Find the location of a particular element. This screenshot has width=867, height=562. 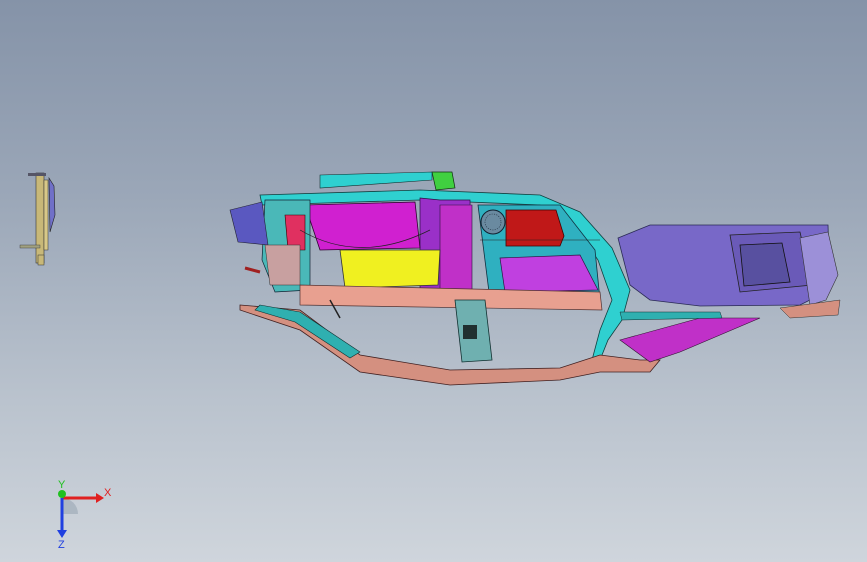

z-axis-label: Z is located at coordinates (61, 544).